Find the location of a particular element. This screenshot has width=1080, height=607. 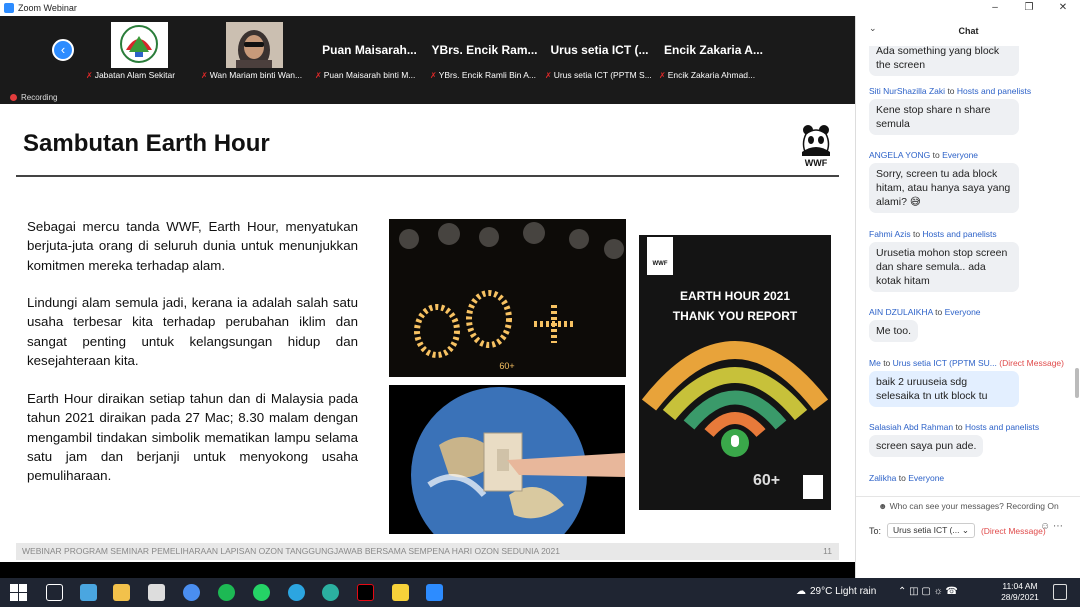

whatsapp-icon is located at coordinates (261, 592).